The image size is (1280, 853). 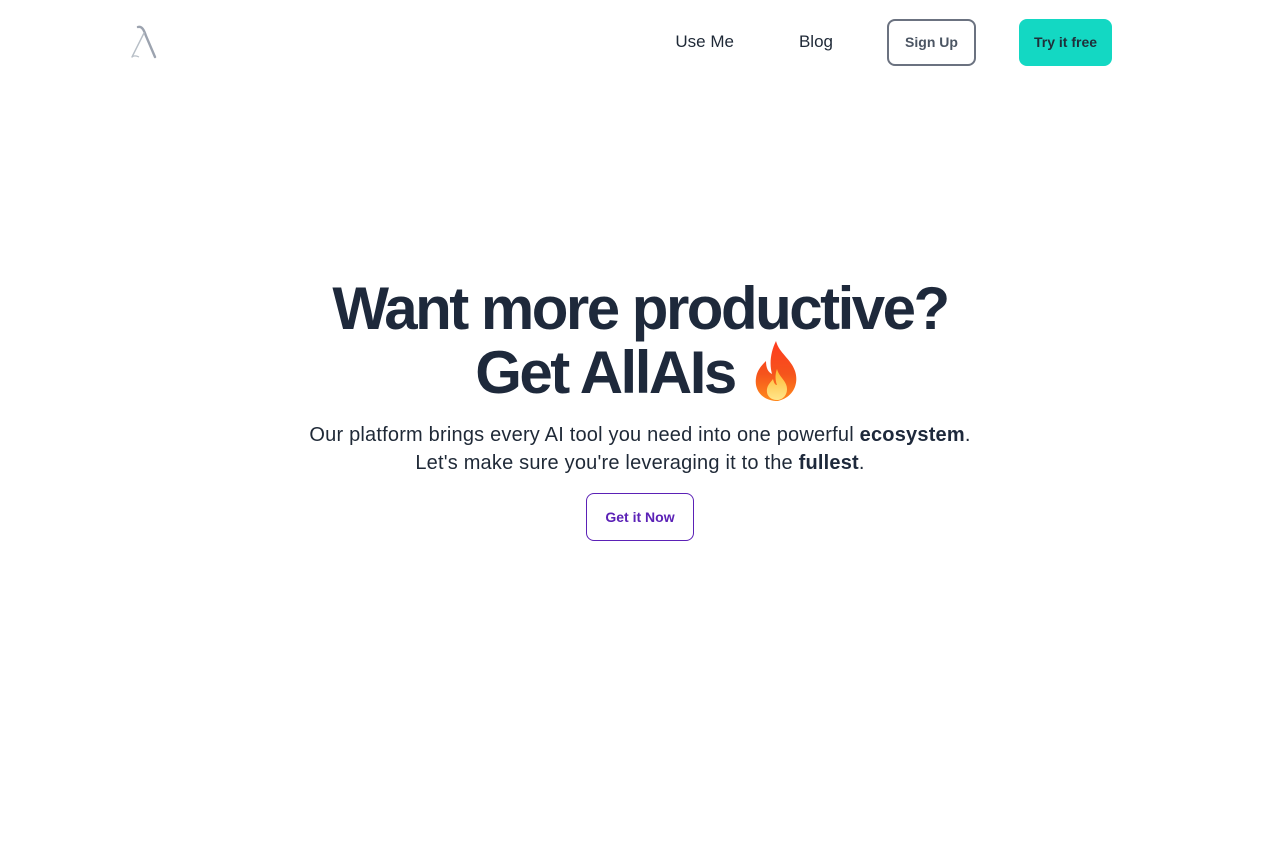 I want to click on nav-link-use-me: Use Me, so click(x=704, y=42).